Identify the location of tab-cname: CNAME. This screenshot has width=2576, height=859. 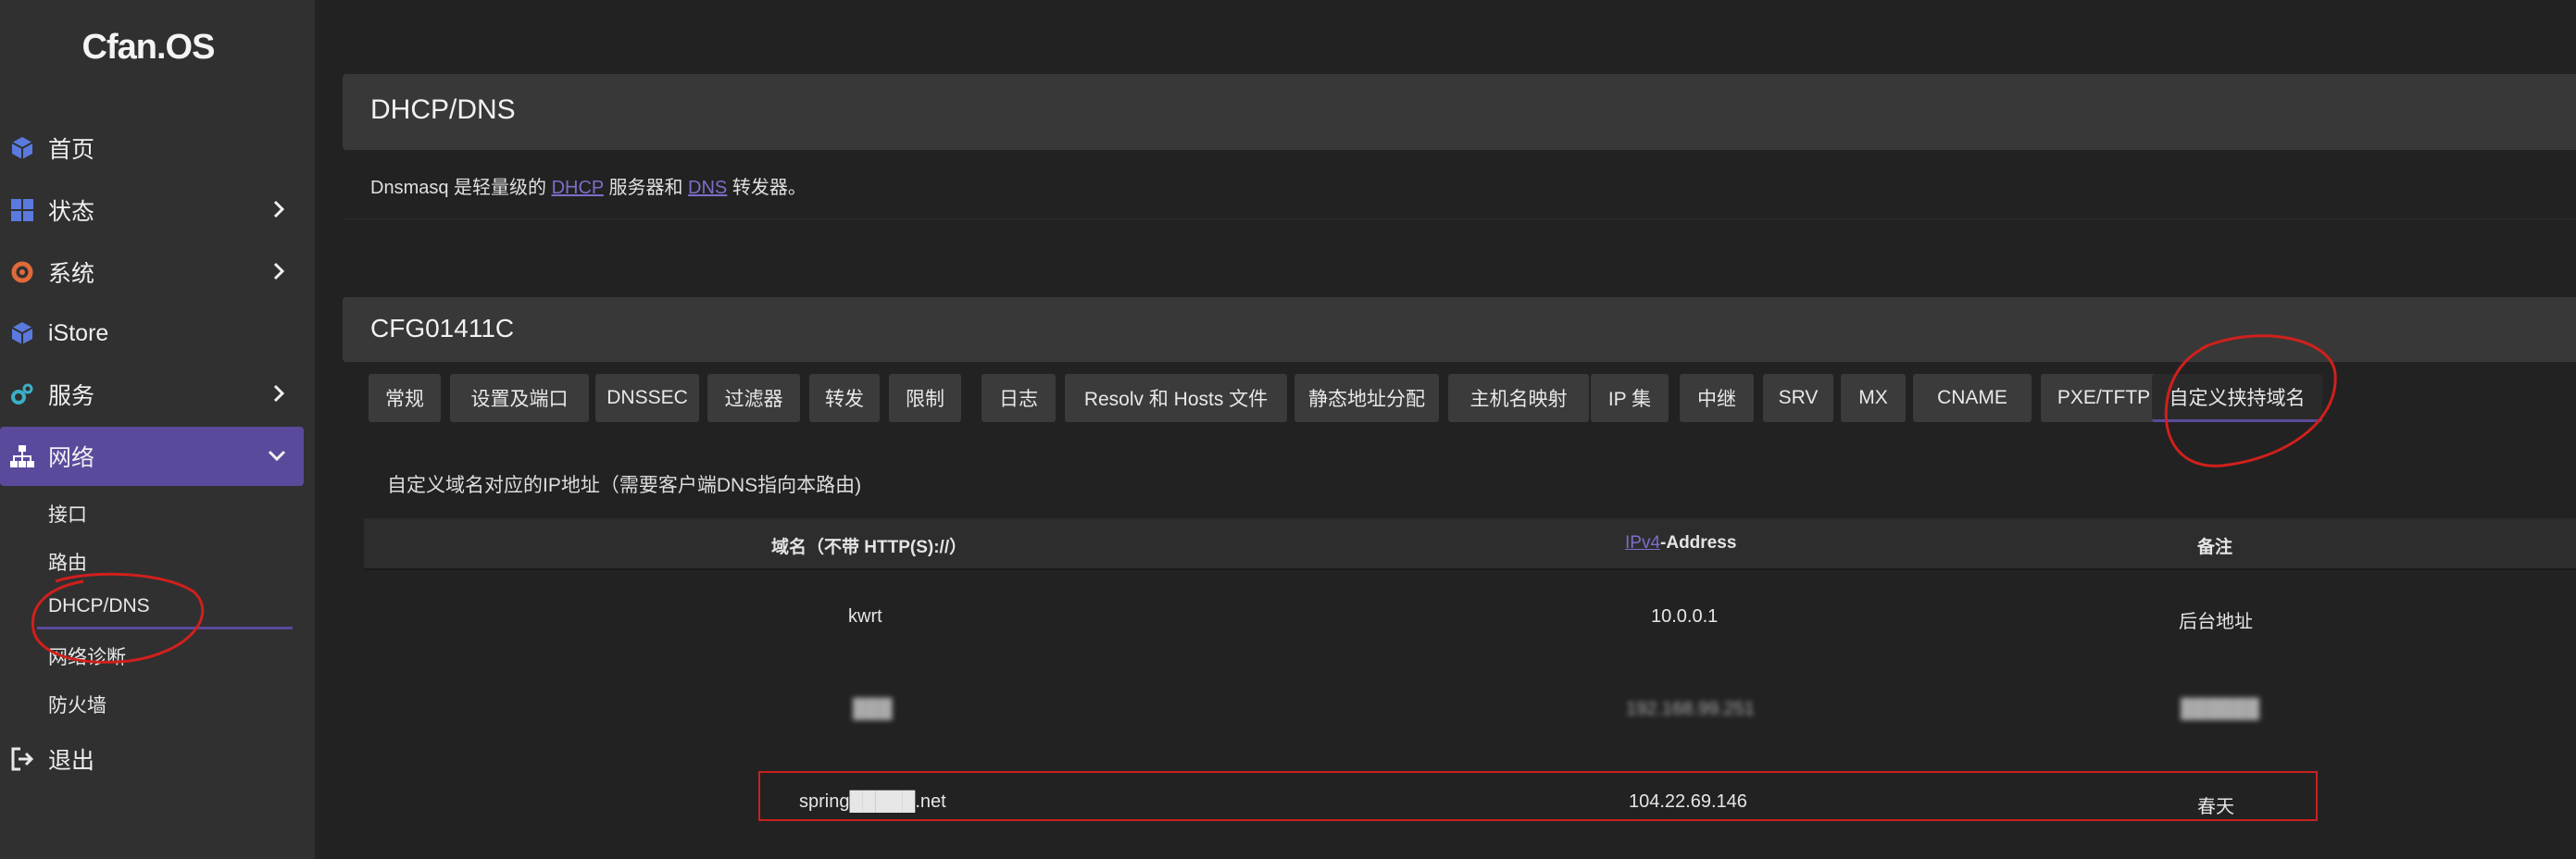
(1972, 398).